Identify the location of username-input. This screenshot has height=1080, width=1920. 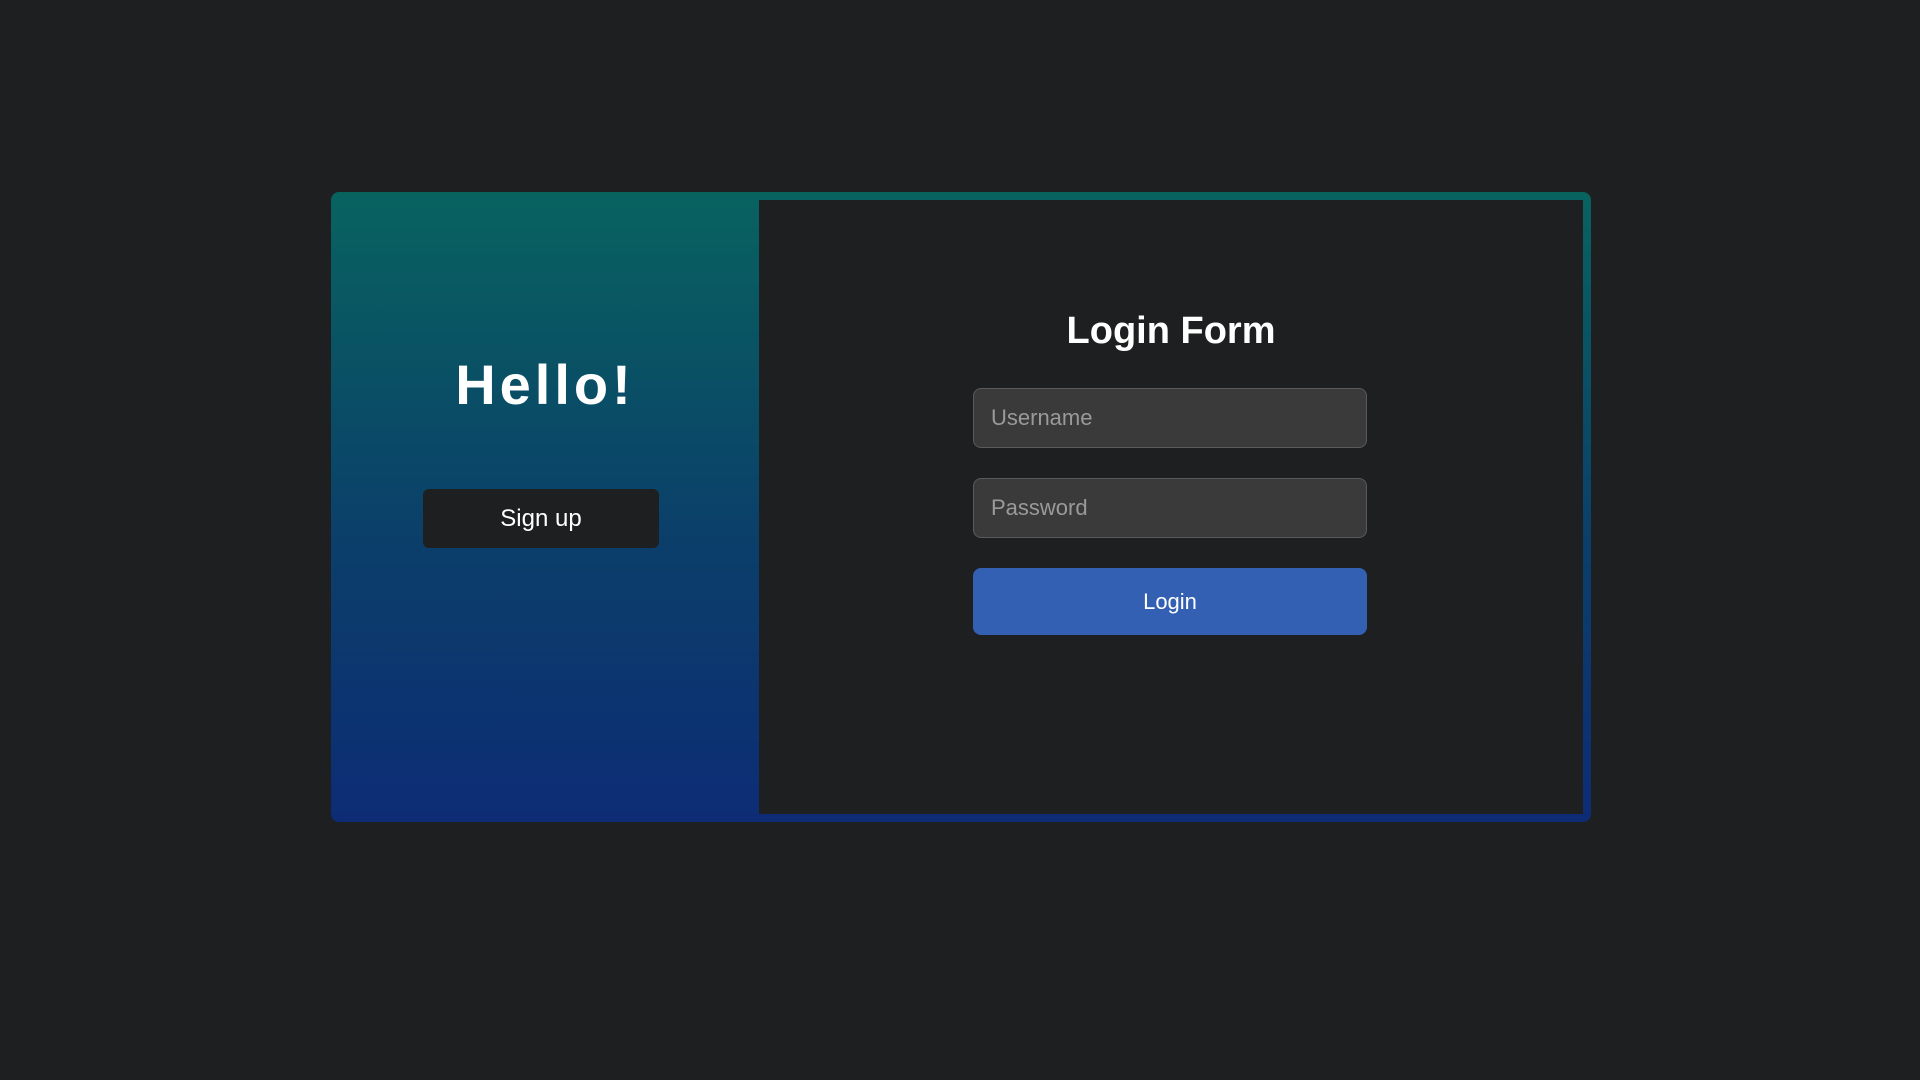
(1170, 418).